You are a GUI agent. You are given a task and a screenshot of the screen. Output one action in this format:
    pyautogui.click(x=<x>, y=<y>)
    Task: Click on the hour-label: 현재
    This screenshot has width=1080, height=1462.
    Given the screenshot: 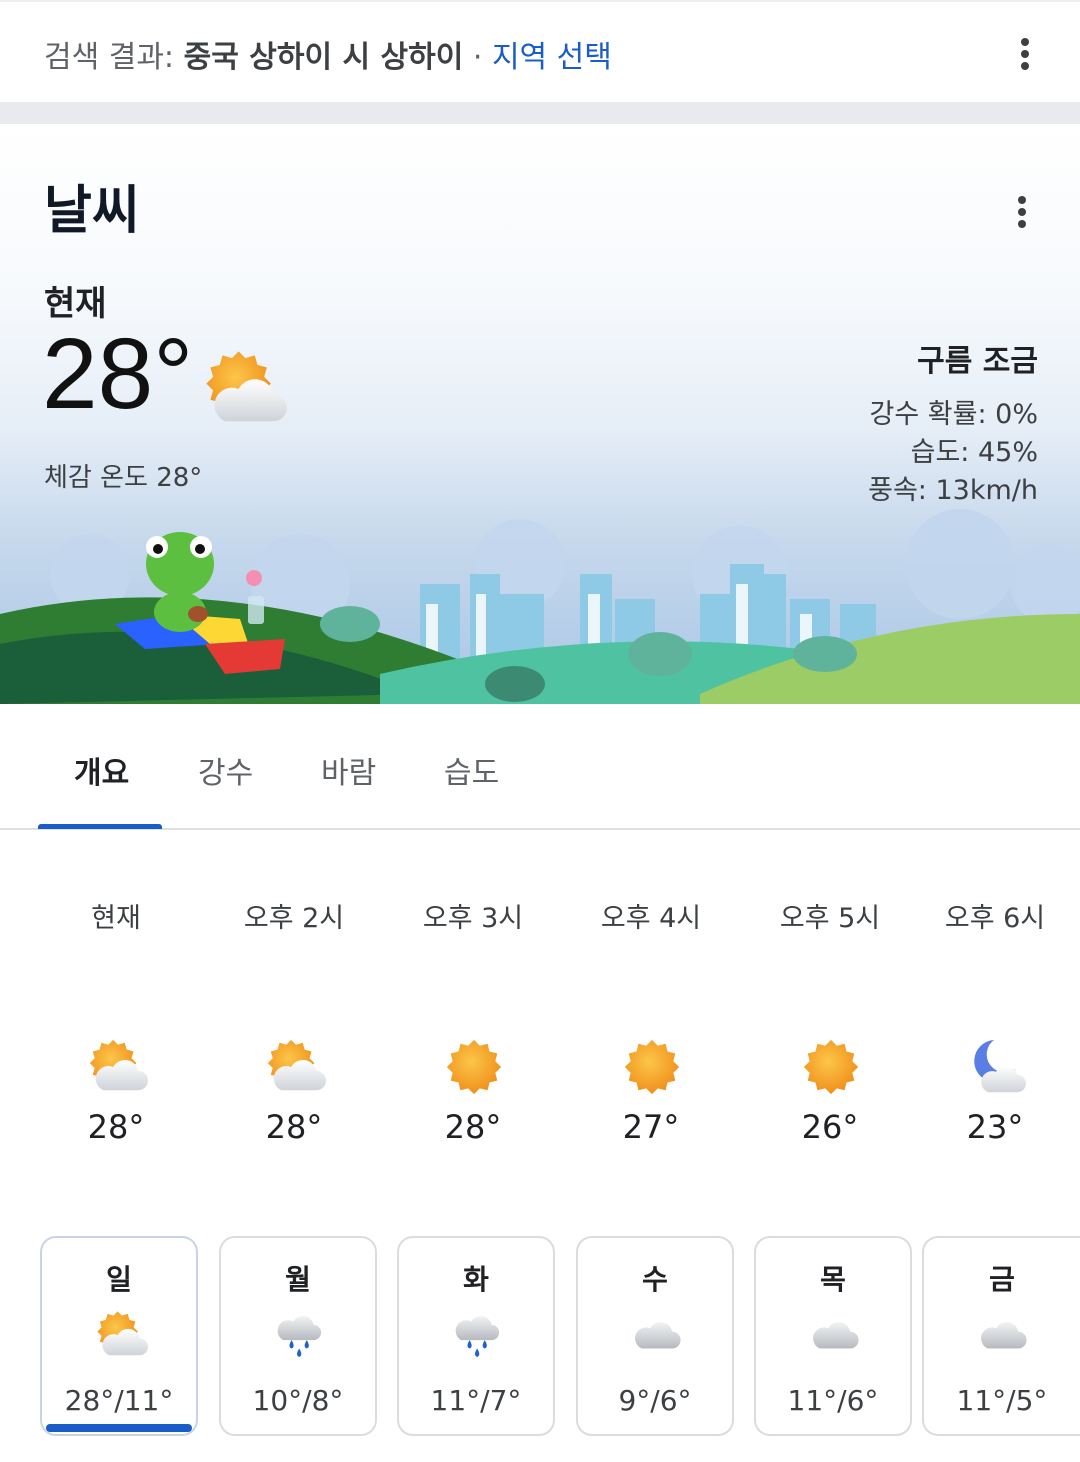 What is the action you would take?
    pyautogui.click(x=116, y=918)
    